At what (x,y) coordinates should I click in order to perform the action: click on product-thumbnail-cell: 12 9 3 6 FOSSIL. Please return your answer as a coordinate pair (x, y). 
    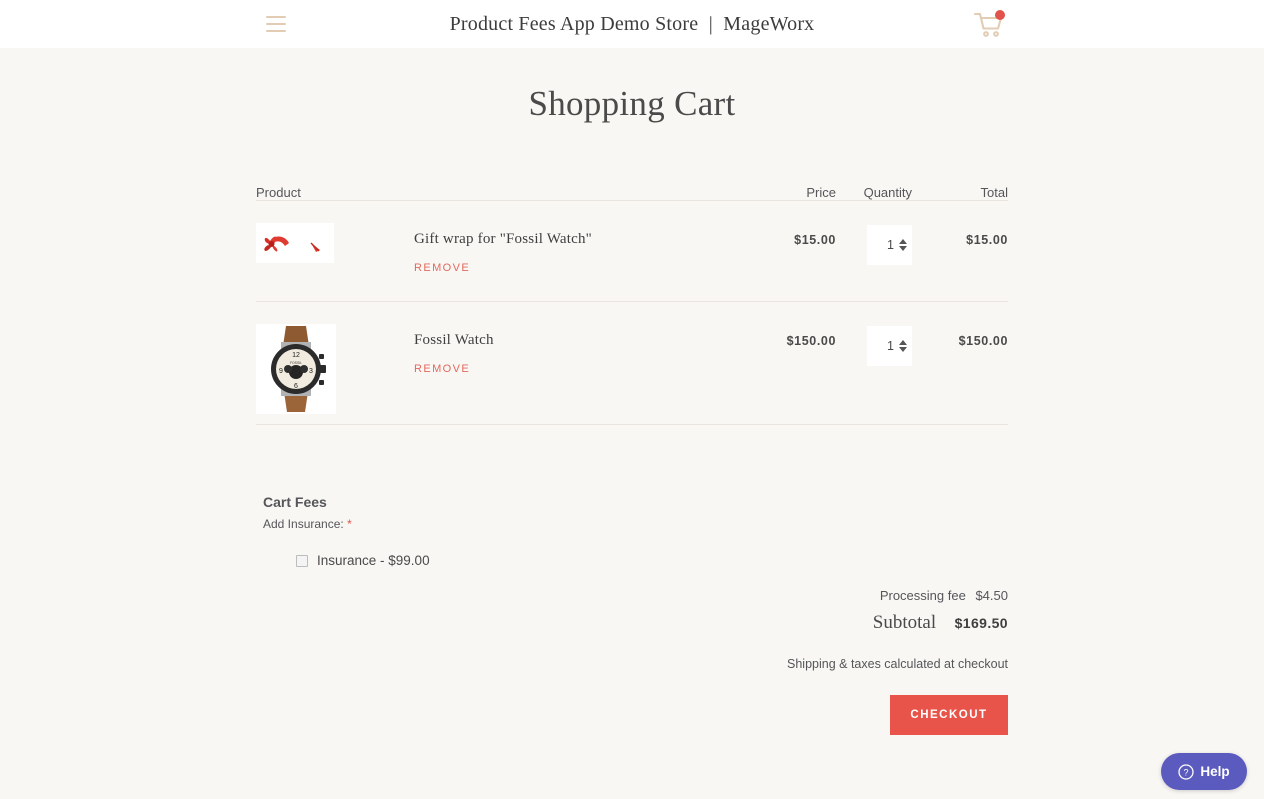
    Looking at the image, I should click on (335, 374).